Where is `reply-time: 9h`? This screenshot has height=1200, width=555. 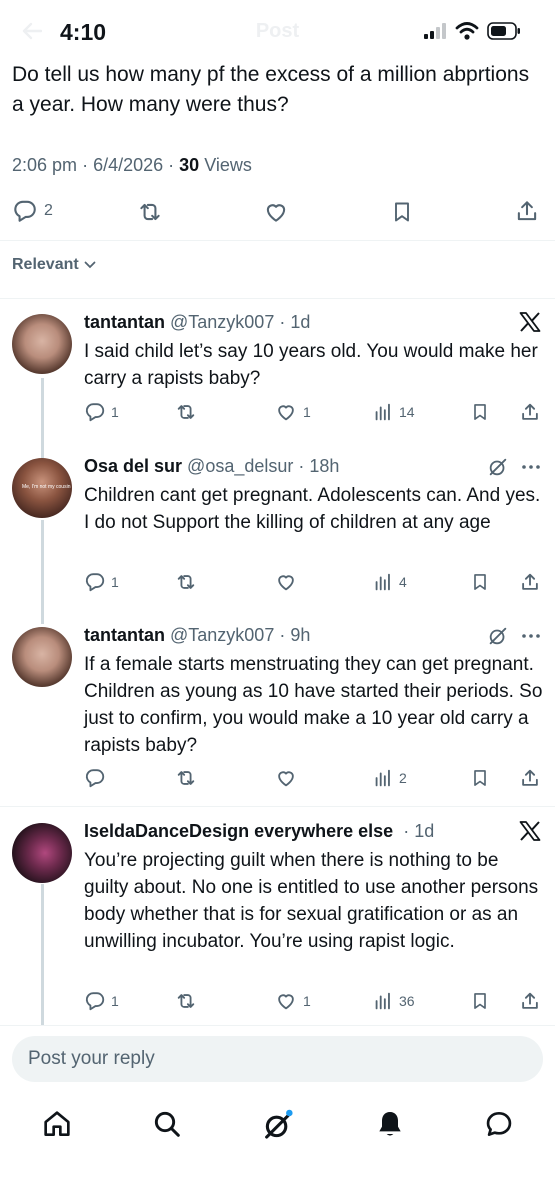 reply-time: 9h is located at coordinates (300, 635).